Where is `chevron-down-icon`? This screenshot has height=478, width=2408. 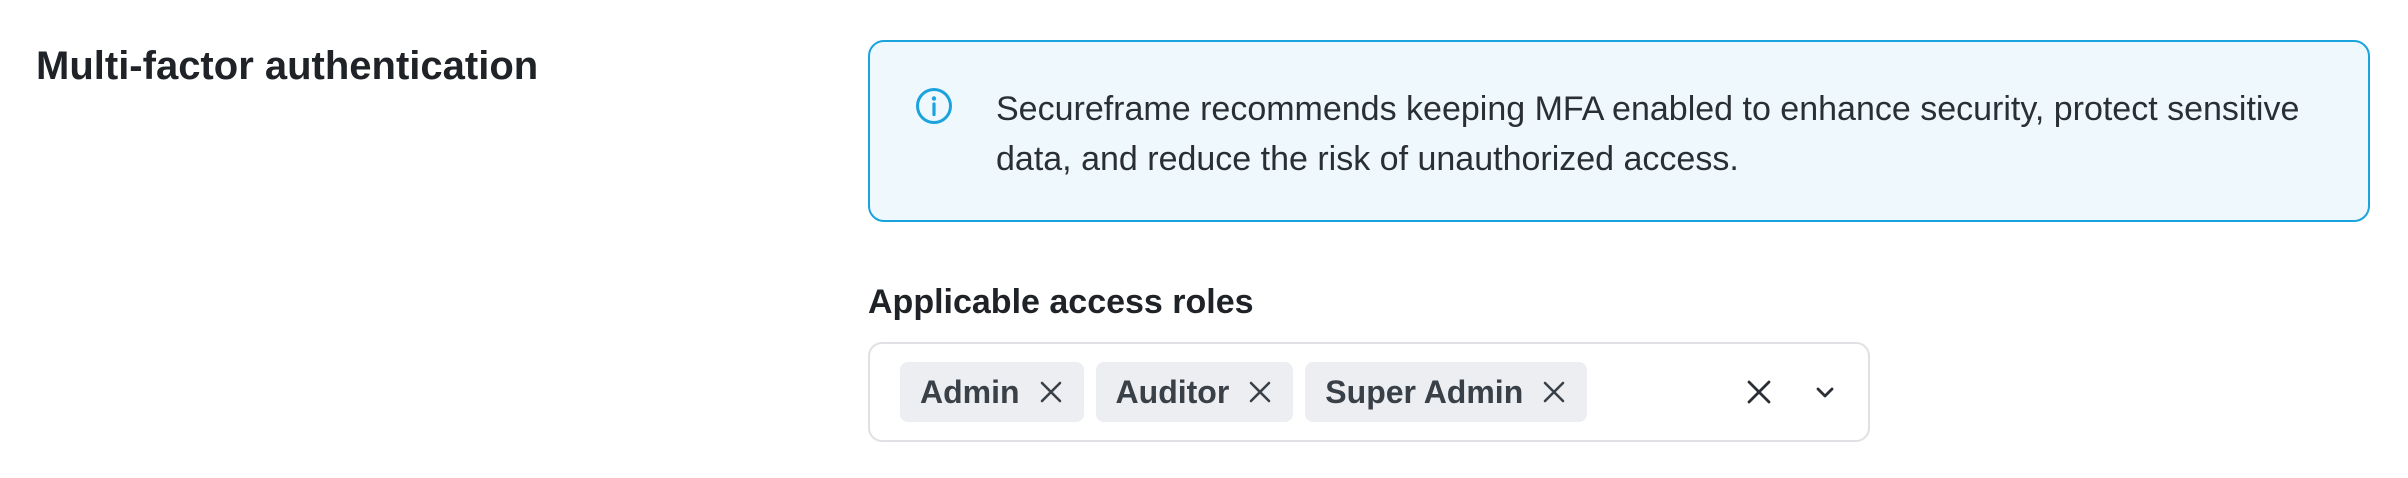
chevron-down-icon is located at coordinates (1825, 392).